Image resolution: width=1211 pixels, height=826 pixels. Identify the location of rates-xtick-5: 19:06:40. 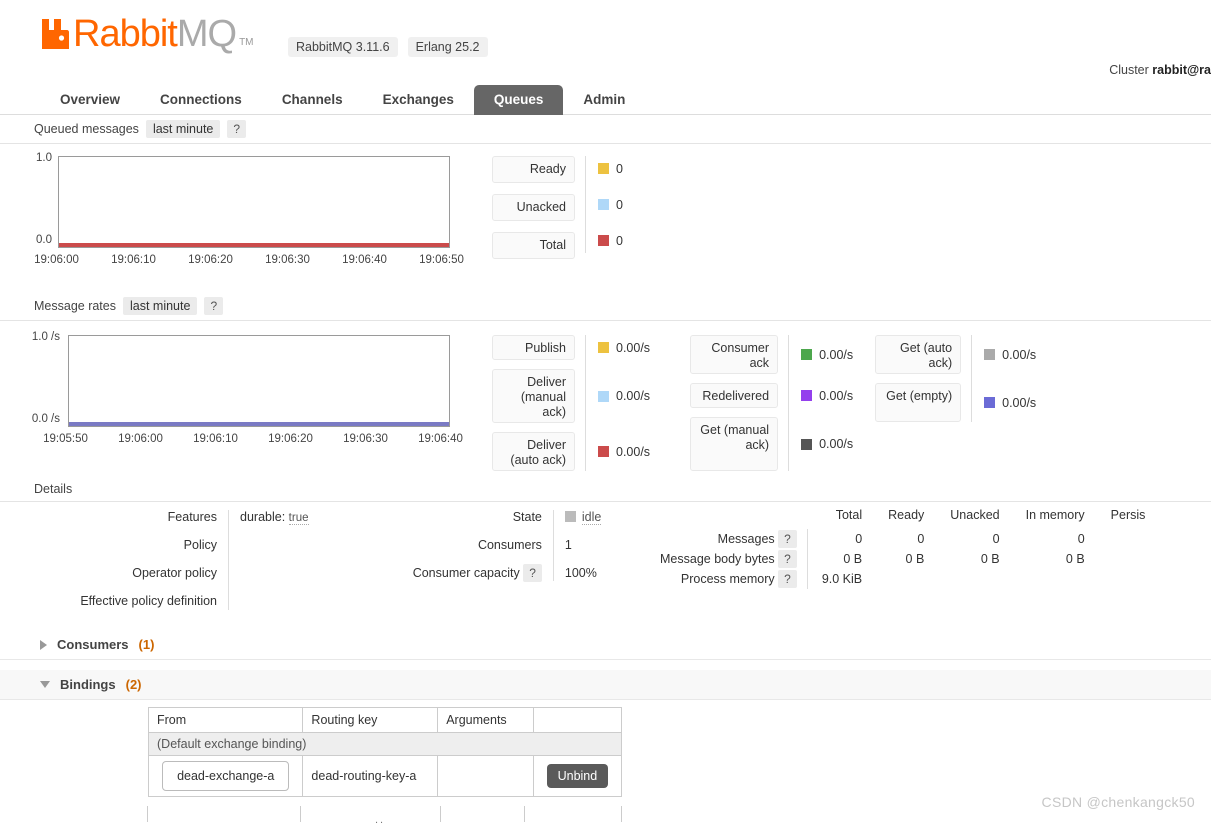
(440, 439).